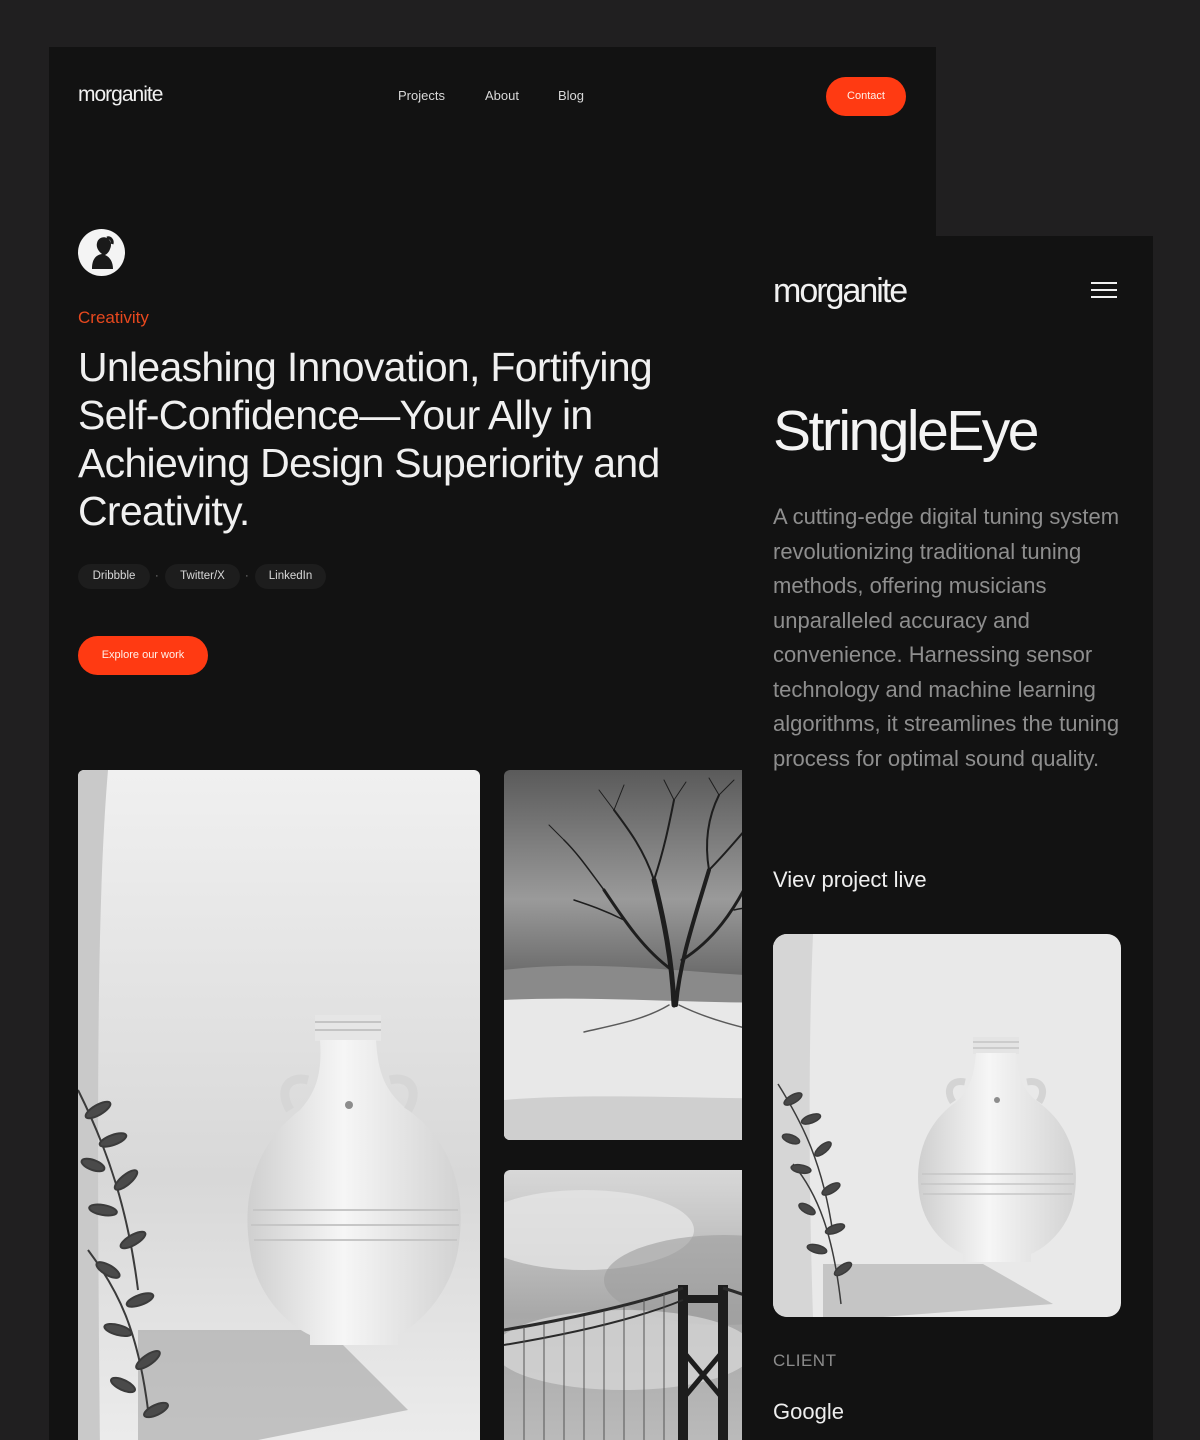 The width and height of the screenshot is (1200, 1440). Describe the element at coordinates (421, 95) in the screenshot. I see `nav-link-projects: Projects` at that location.